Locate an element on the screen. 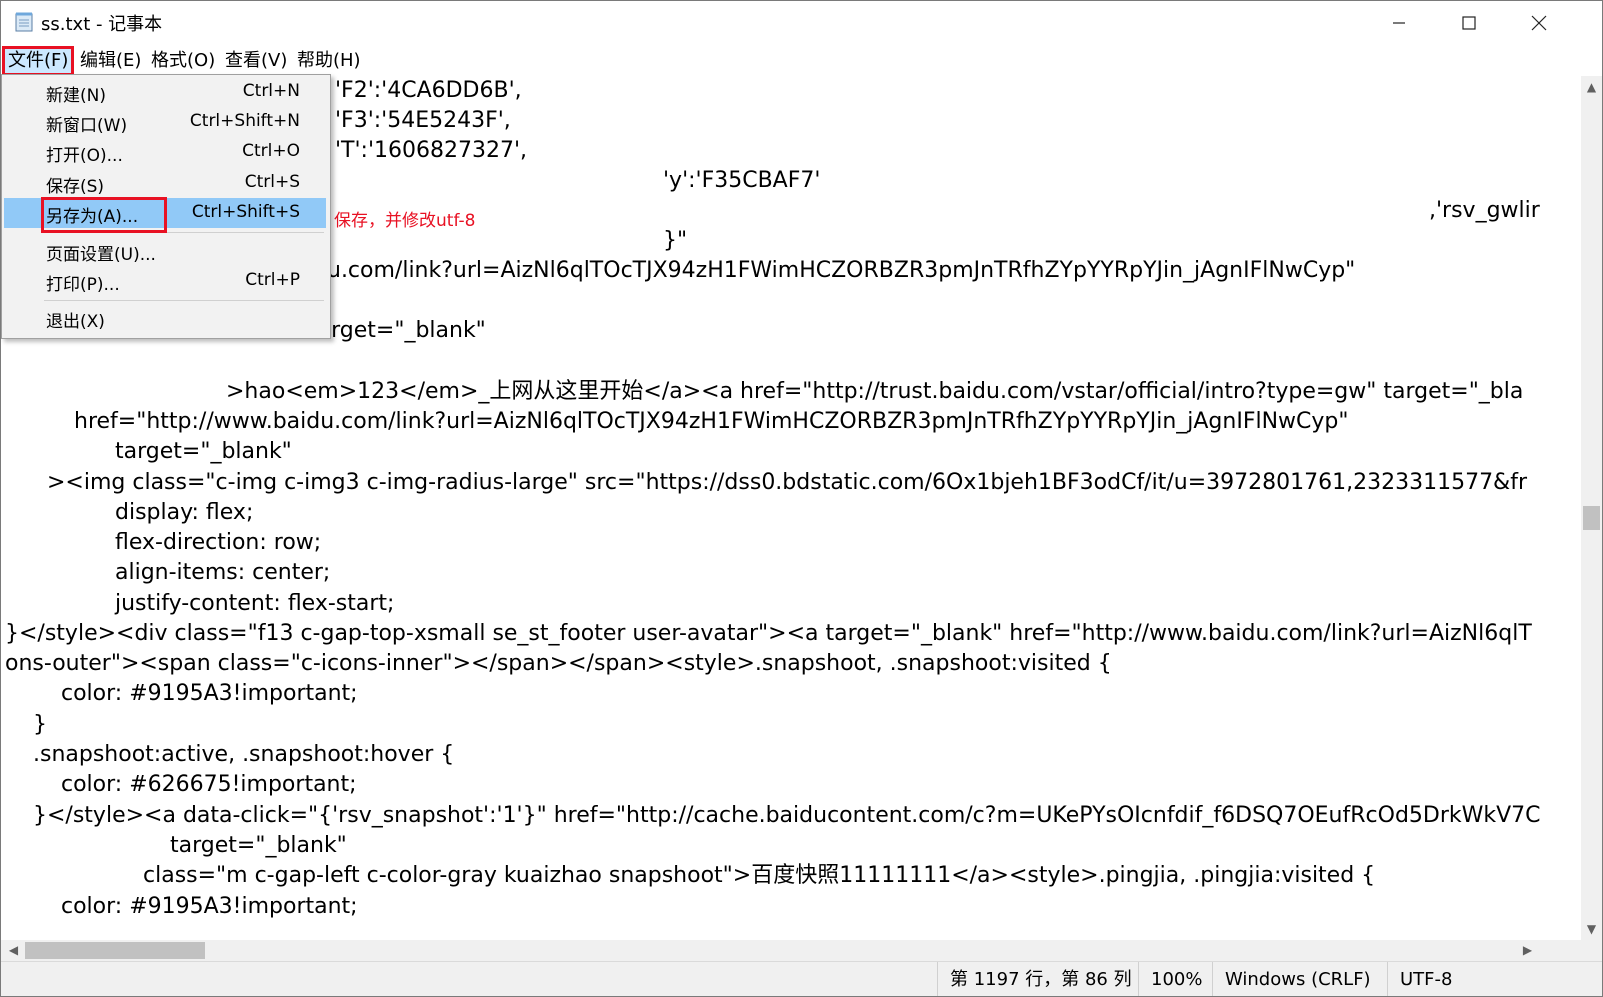  editor-line: 'y':'F35CBAF7' is located at coordinates (742, 180).